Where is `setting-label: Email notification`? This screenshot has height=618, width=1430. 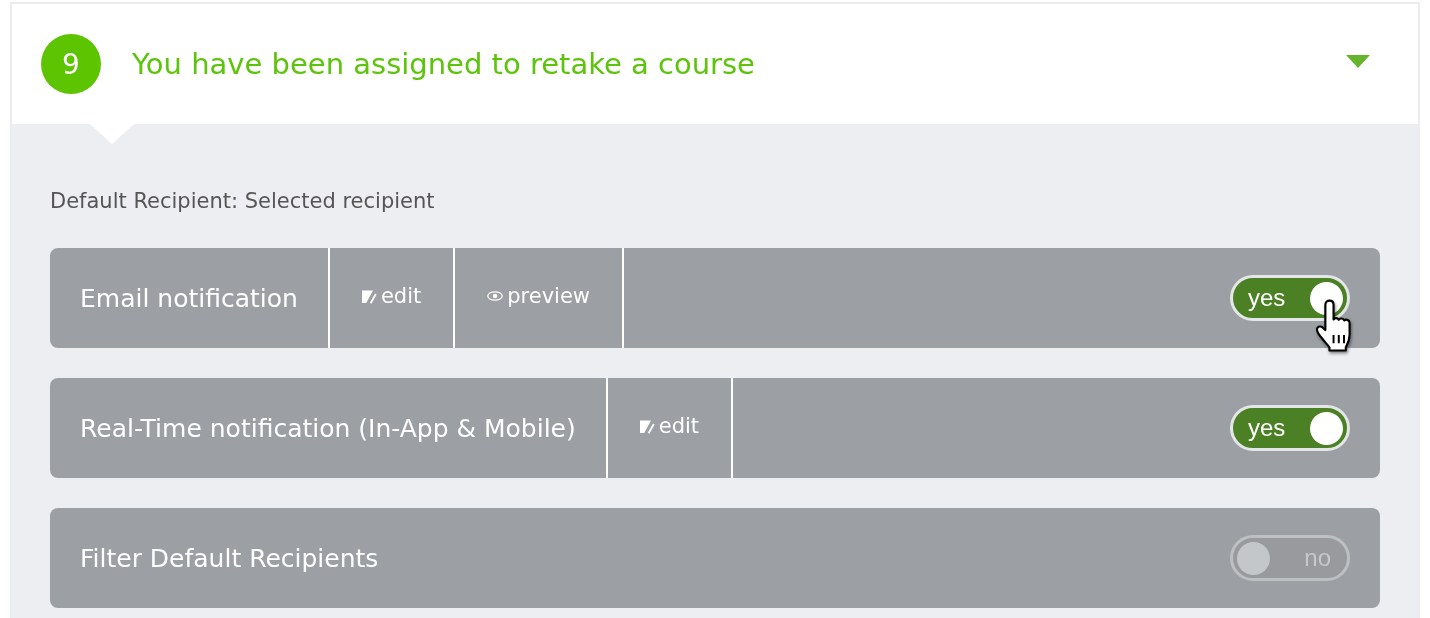 setting-label: Email notification is located at coordinates (189, 298).